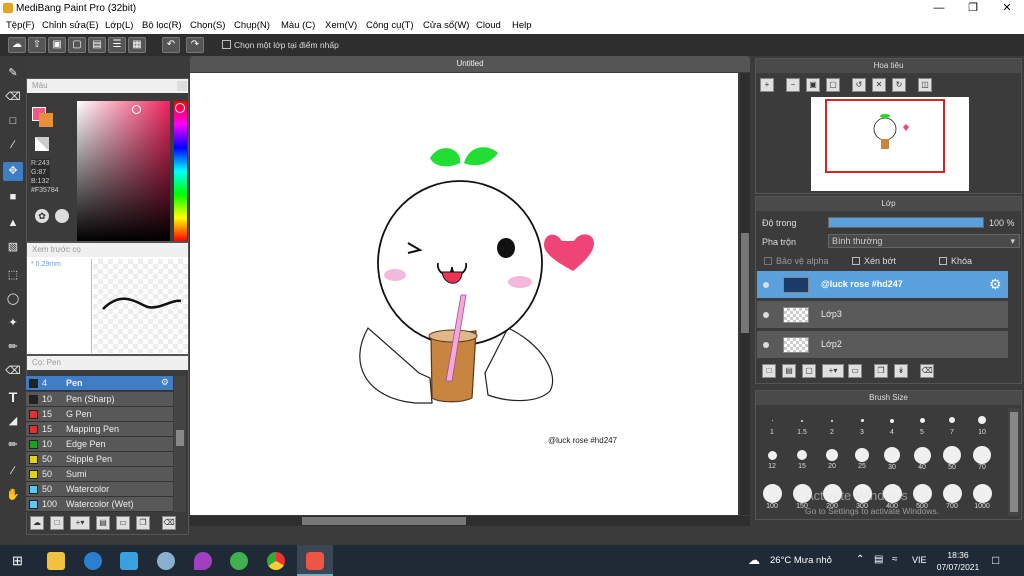  What do you see at coordinates (446, 25) in the screenshot?
I see `menu-window: Cửa sổ(W)` at bounding box center [446, 25].